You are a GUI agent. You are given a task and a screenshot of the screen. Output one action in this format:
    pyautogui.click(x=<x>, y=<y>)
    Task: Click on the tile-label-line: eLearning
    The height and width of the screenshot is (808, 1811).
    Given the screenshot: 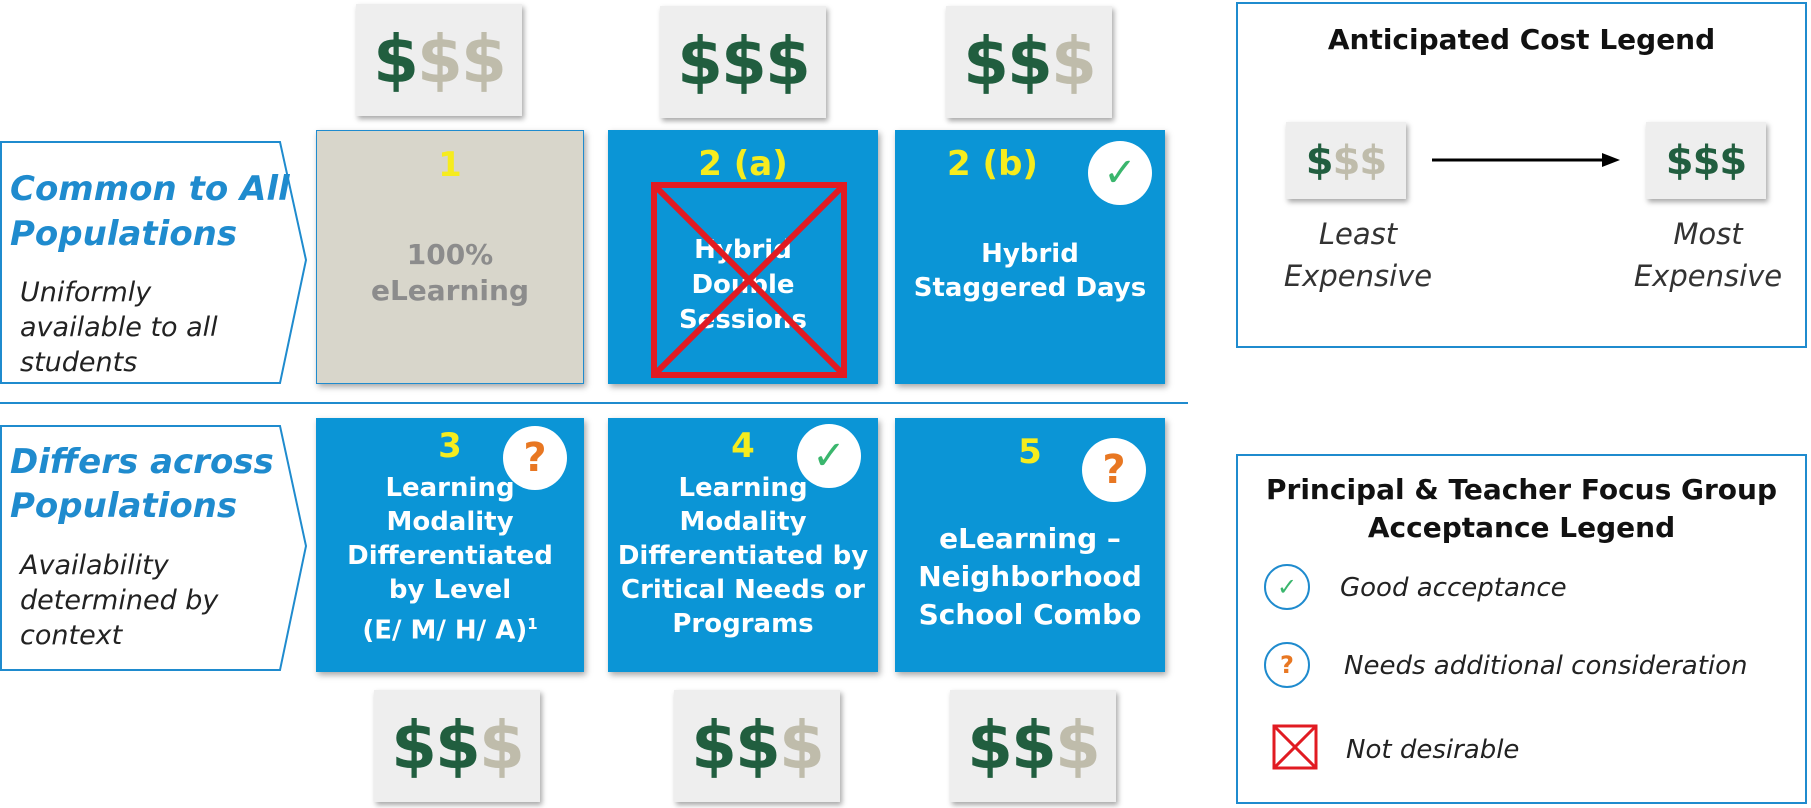 What is the action you would take?
    pyautogui.click(x=450, y=290)
    